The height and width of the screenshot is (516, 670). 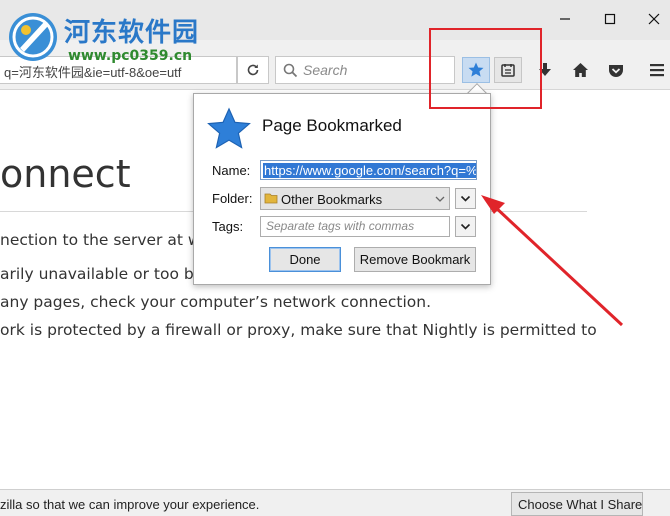 What do you see at coordinates (616, 70) in the screenshot?
I see `pocket-icon` at bounding box center [616, 70].